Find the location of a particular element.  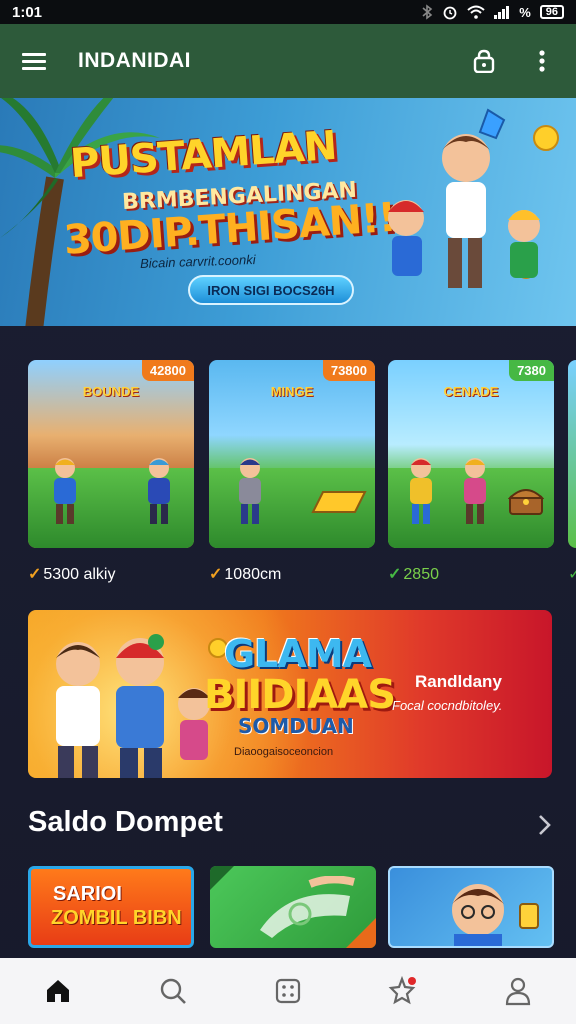

promo-right-subtitle: Focal cocndbitoley. is located at coordinates (447, 705).